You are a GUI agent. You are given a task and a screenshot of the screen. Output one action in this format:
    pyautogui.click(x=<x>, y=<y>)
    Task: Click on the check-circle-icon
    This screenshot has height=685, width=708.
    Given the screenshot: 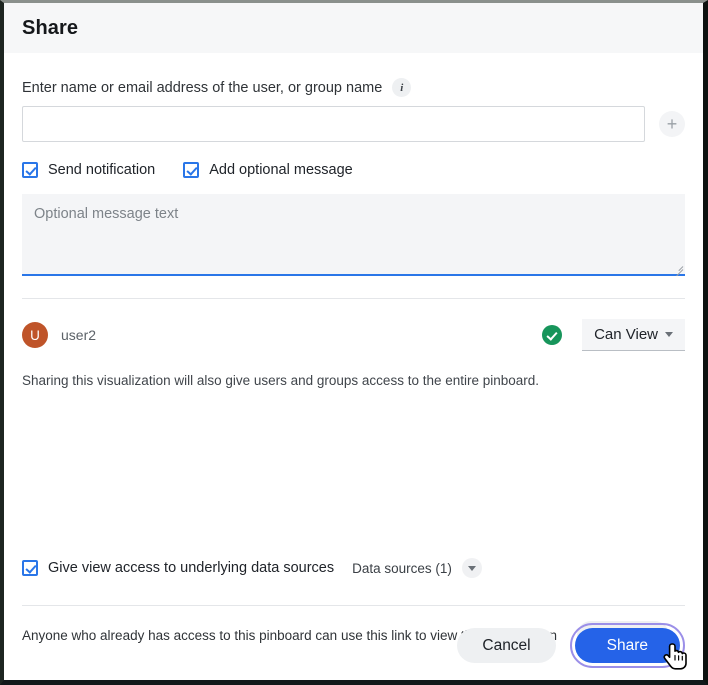 What is the action you would take?
    pyautogui.click(x=552, y=335)
    